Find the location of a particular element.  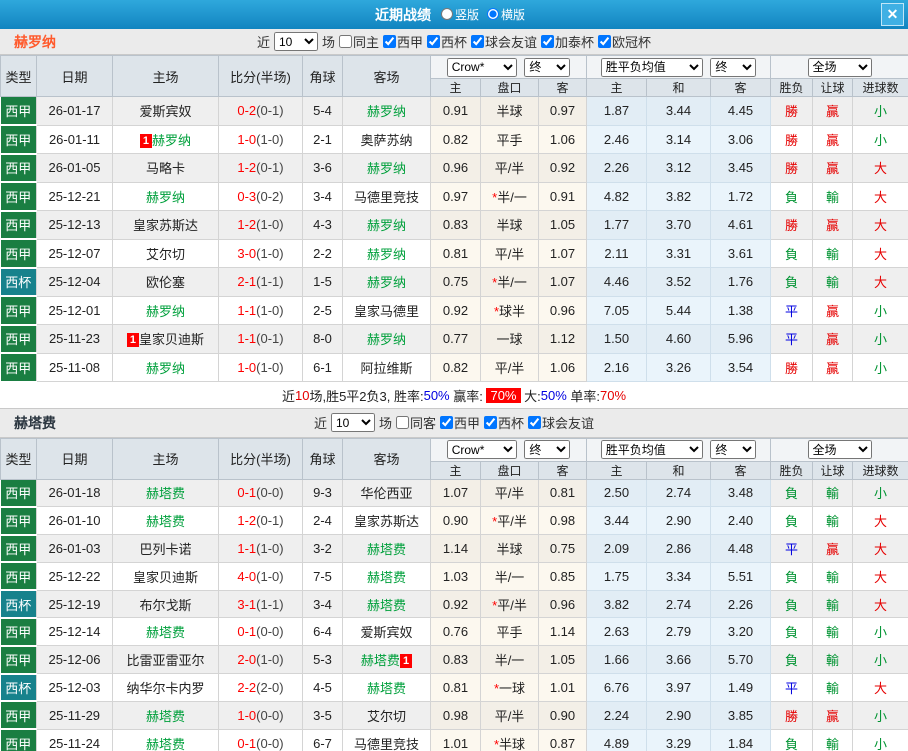

cell-home-odds: 0.75 is located at coordinates (455, 282).